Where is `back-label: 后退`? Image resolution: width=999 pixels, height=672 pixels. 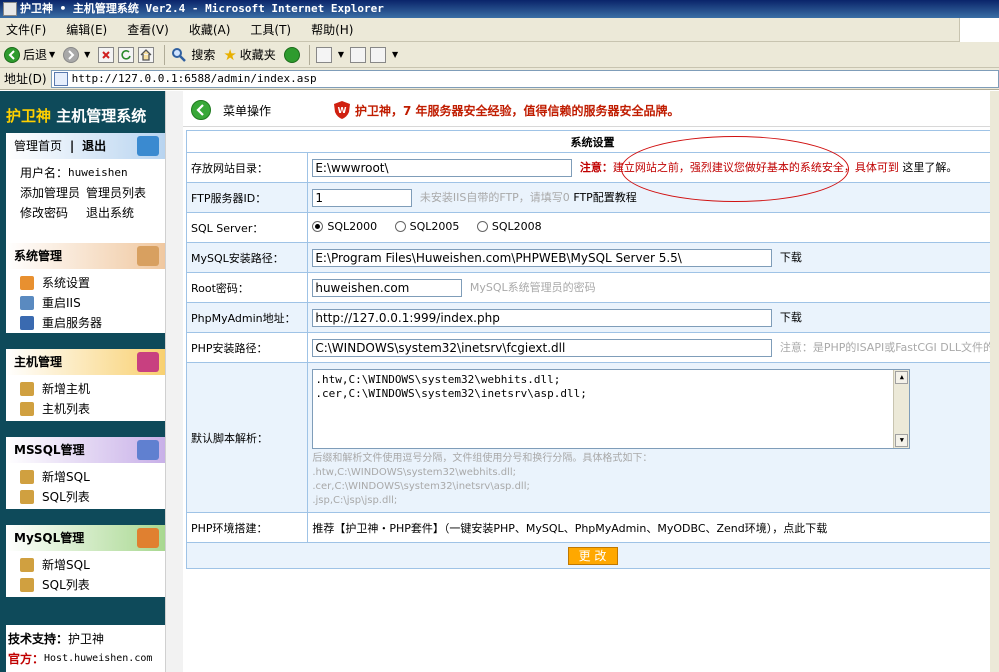
back-label: 后退 is located at coordinates (35, 55).